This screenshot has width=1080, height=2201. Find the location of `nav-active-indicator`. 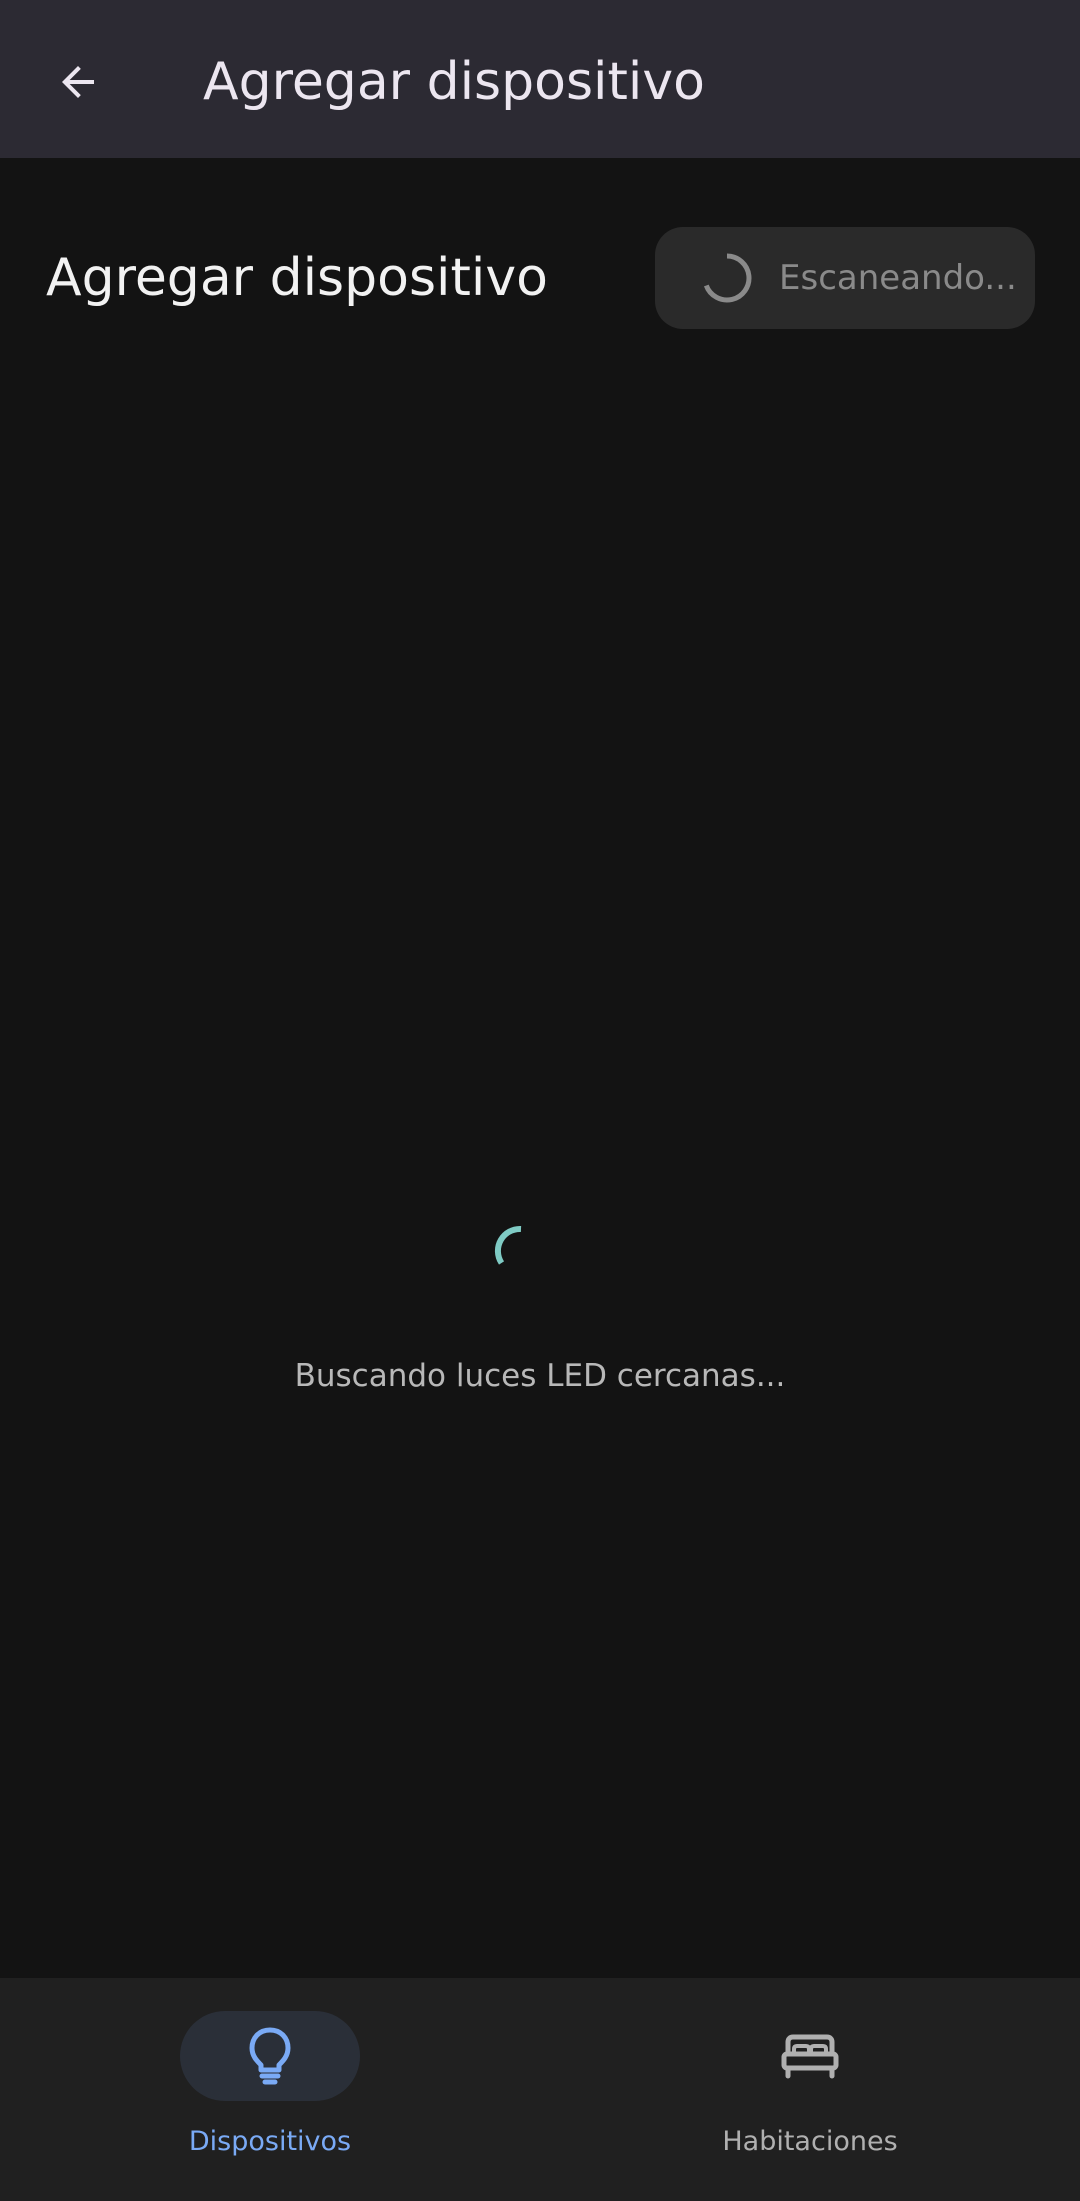

nav-active-indicator is located at coordinates (270, 2056).